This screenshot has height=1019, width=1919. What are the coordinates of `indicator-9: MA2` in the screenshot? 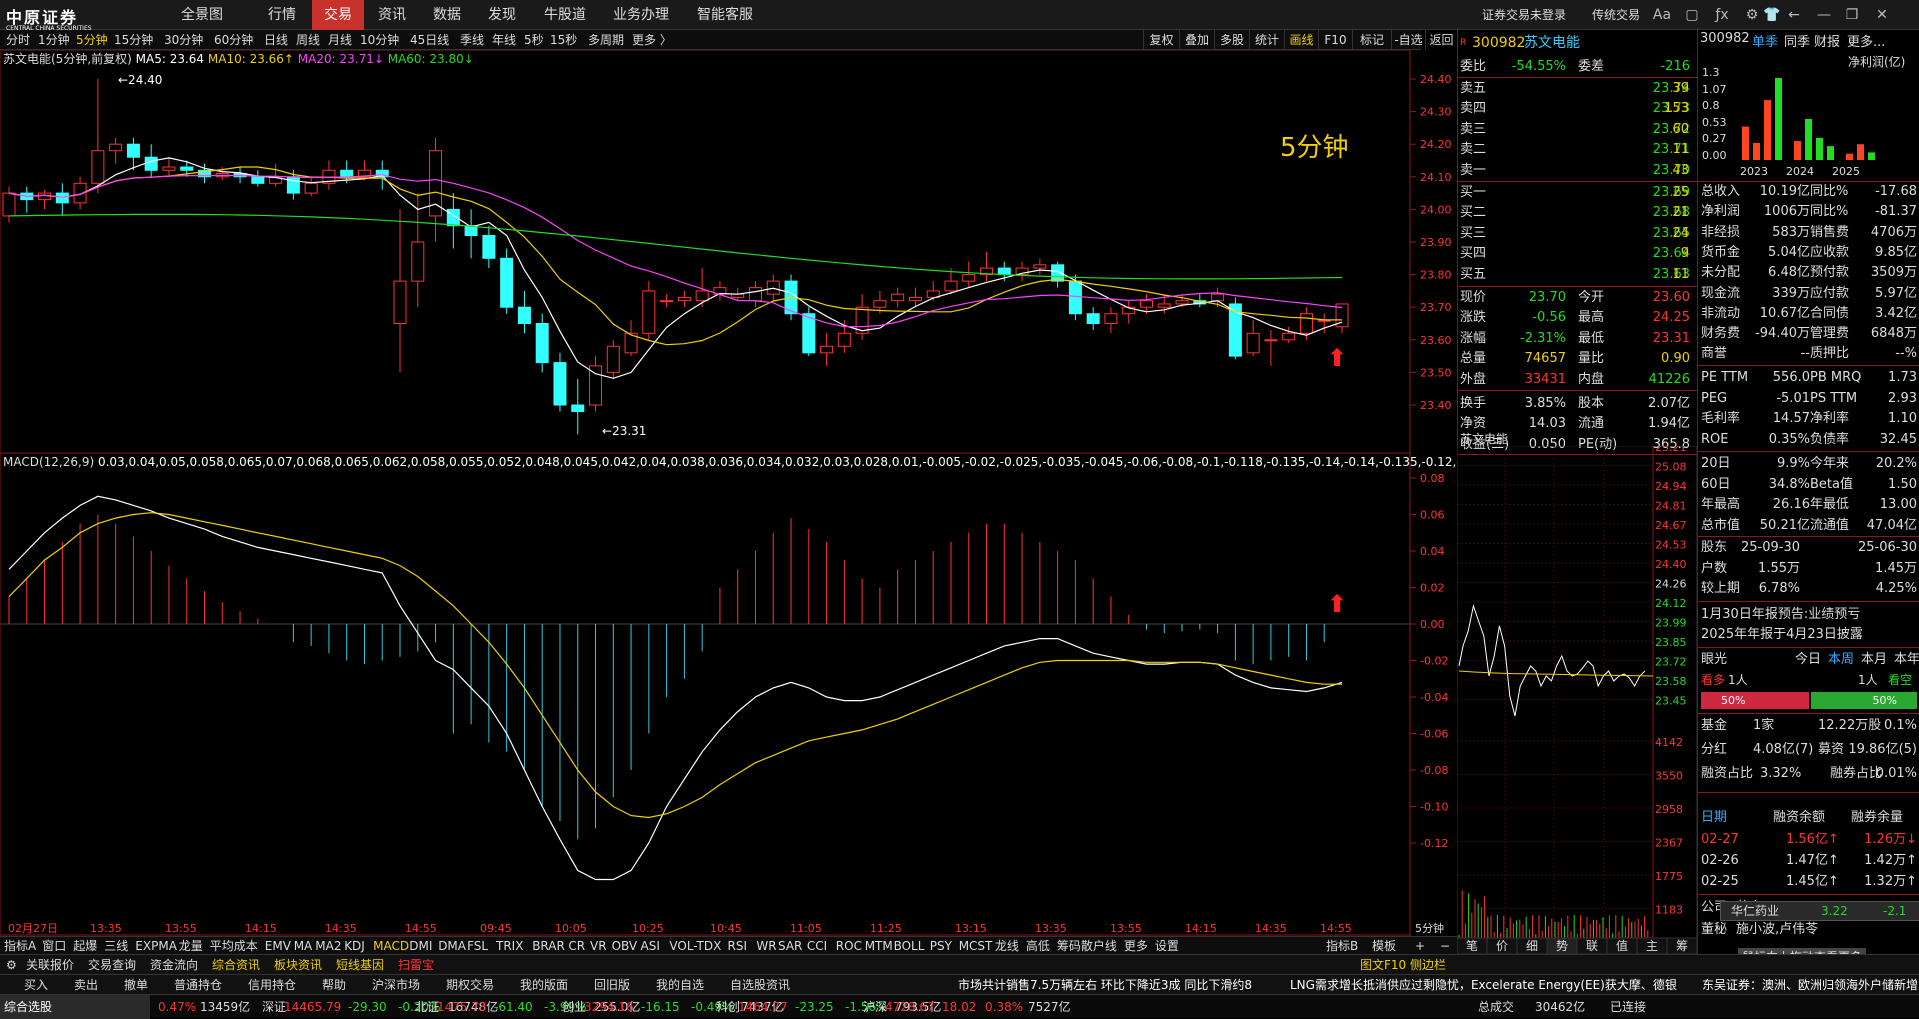 It's located at (328, 946).